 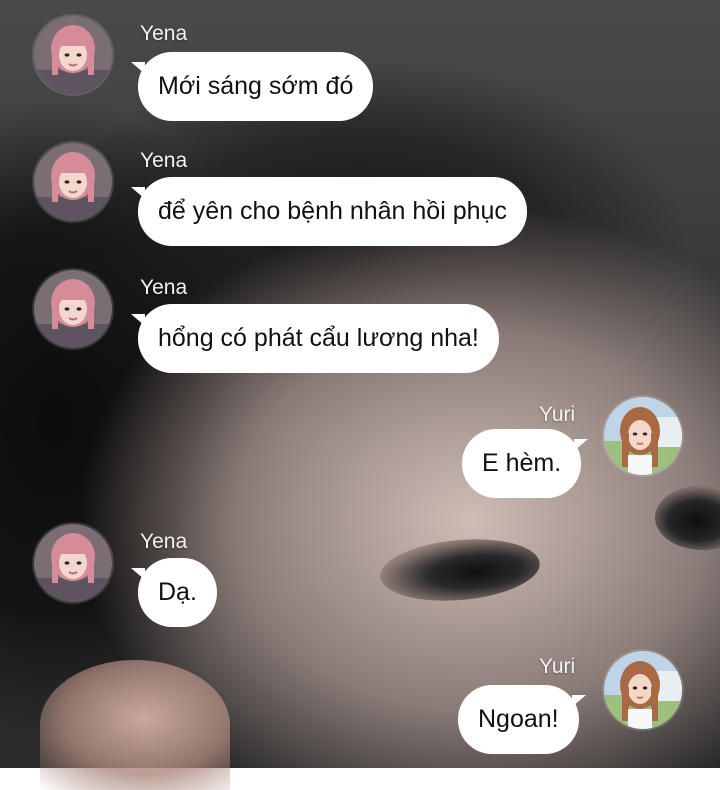 I want to click on message-bubble: Dạ., so click(x=174, y=592).